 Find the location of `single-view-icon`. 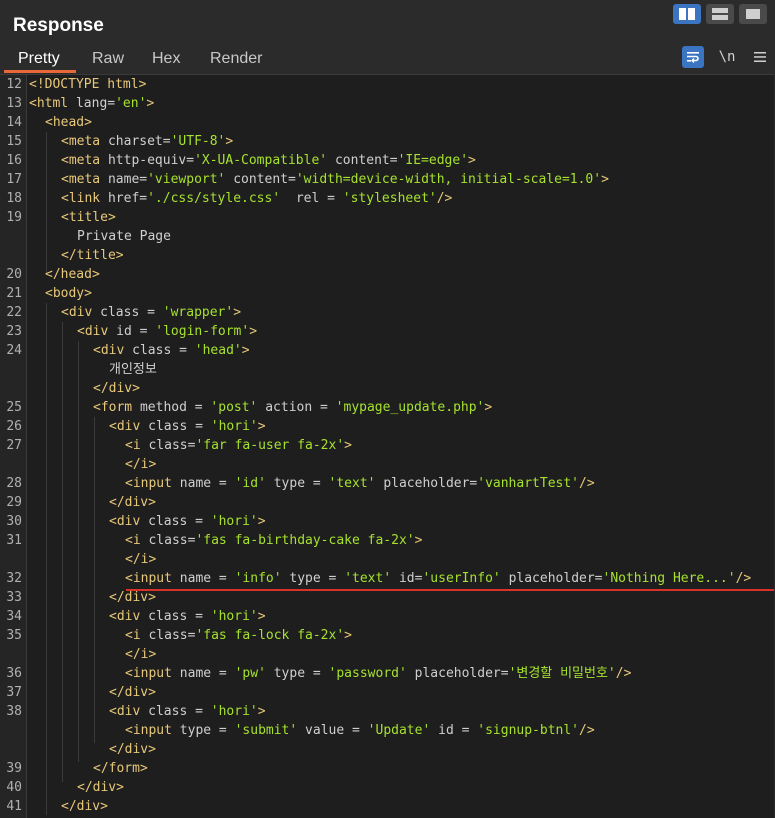

single-view-icon is located at coordinates (753, 14).